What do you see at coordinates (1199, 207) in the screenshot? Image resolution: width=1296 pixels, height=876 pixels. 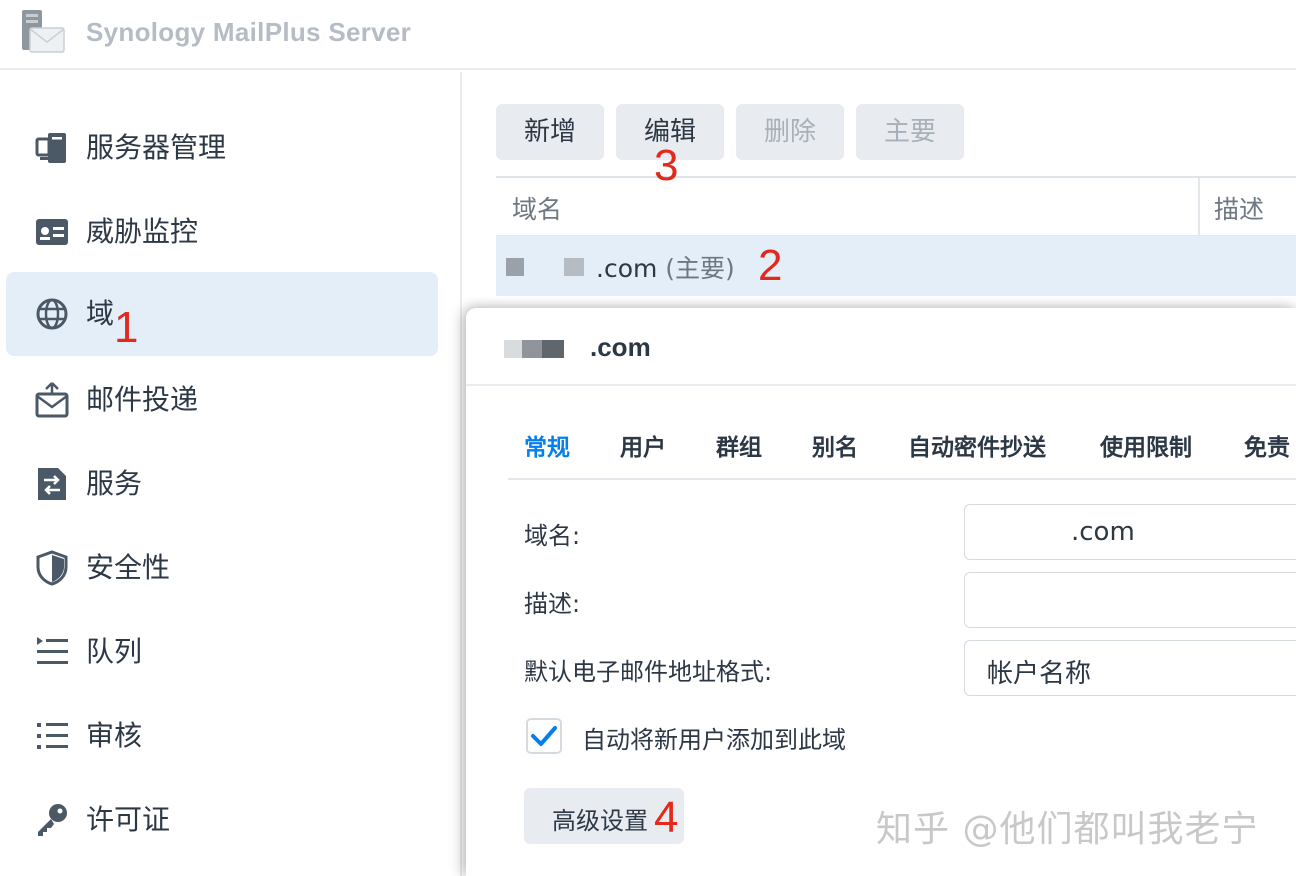 I see `column-divider` at bounding box center [1199, 207].